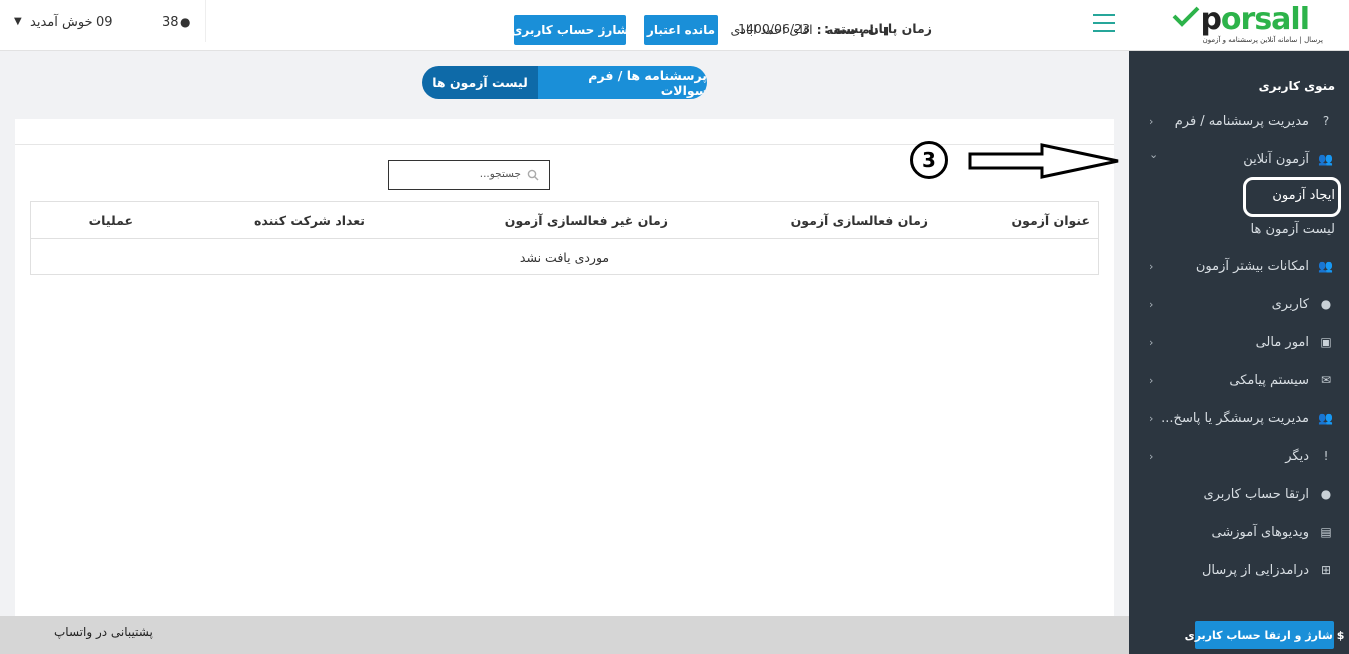  What do you see at coordinates (1296, 86) in the screenshot?
I see `user-menu-title: منوی کاربری` at bounding box center [1296, 86].